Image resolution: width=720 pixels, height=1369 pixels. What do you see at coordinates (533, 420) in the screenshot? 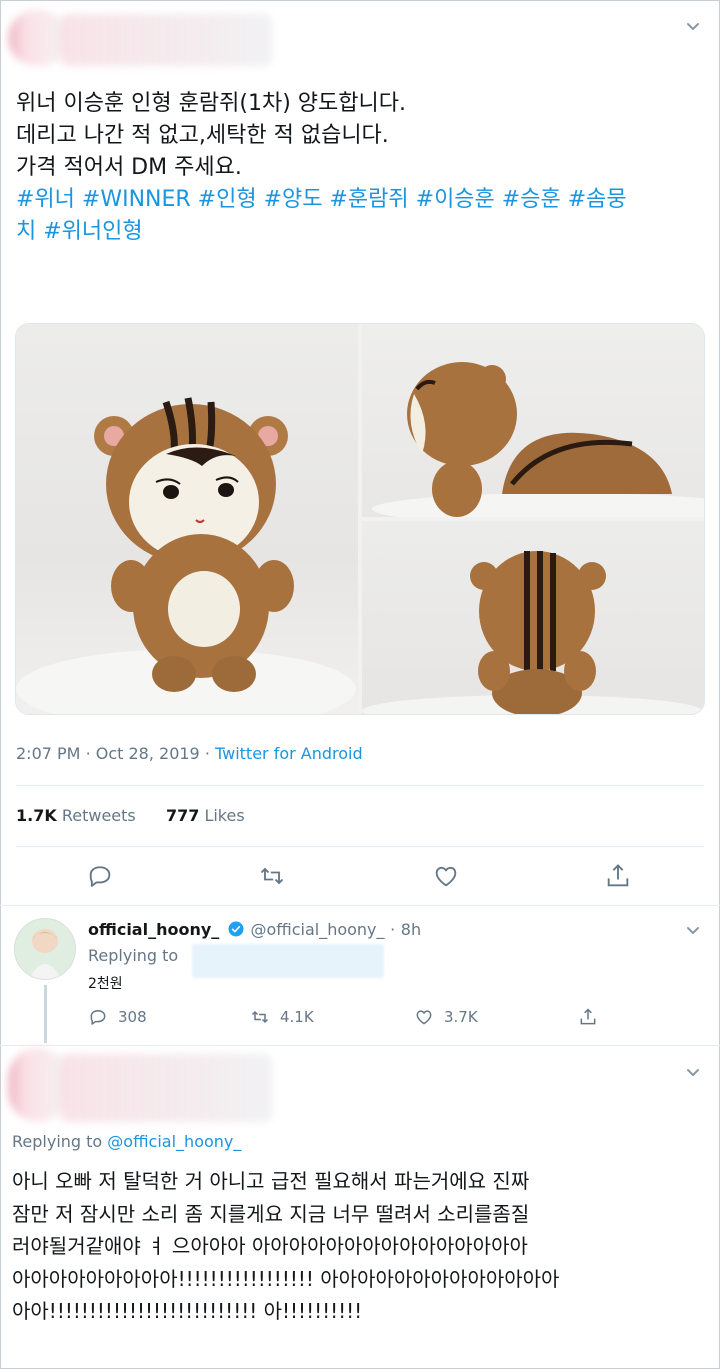
I see `photo-plush-side` at bounding box center [533, 420].